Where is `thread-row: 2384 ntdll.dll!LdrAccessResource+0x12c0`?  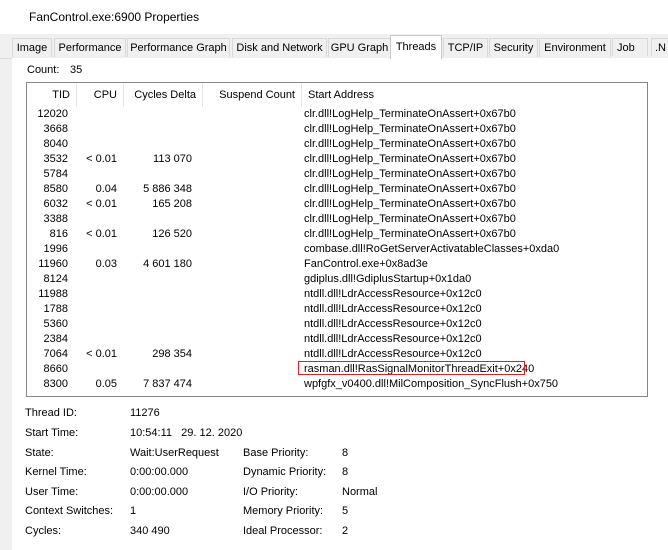 thread-row: 2384 ntdll.dll!LdrAccessResource+0x12c0 is located at coordinates (337, 339).